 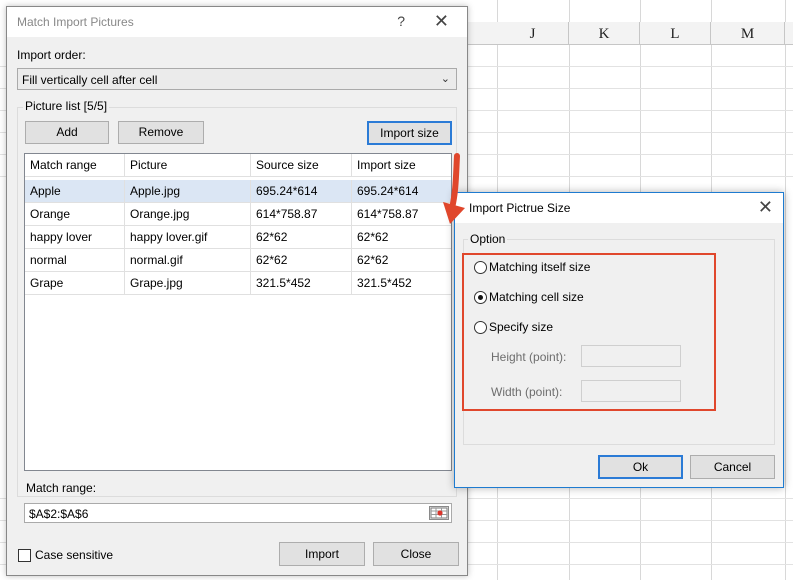 I want to click on import-order-select: Fill vertically cell after cell ⌄, so click(x=237, y=79).